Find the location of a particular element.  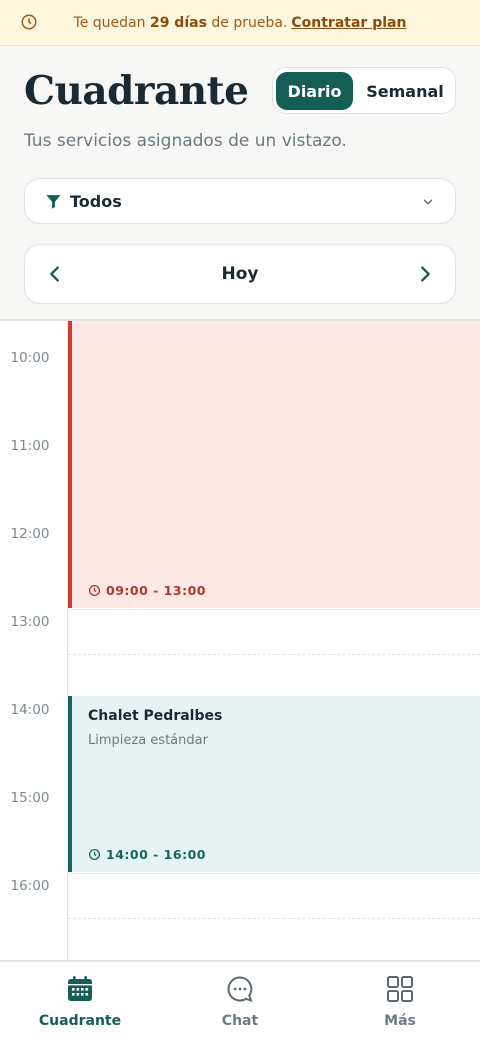

event-time: 09:00 - 13:00 is located at coordinates (147, 590).